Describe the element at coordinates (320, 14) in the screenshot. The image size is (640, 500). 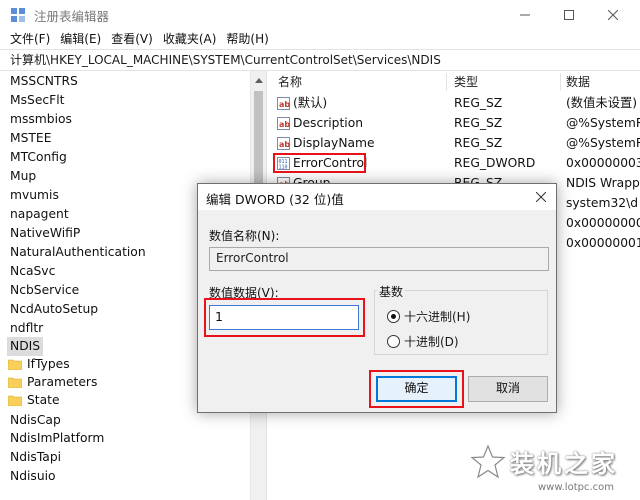
I see `title-bar: 注册表编辑器` at that location.